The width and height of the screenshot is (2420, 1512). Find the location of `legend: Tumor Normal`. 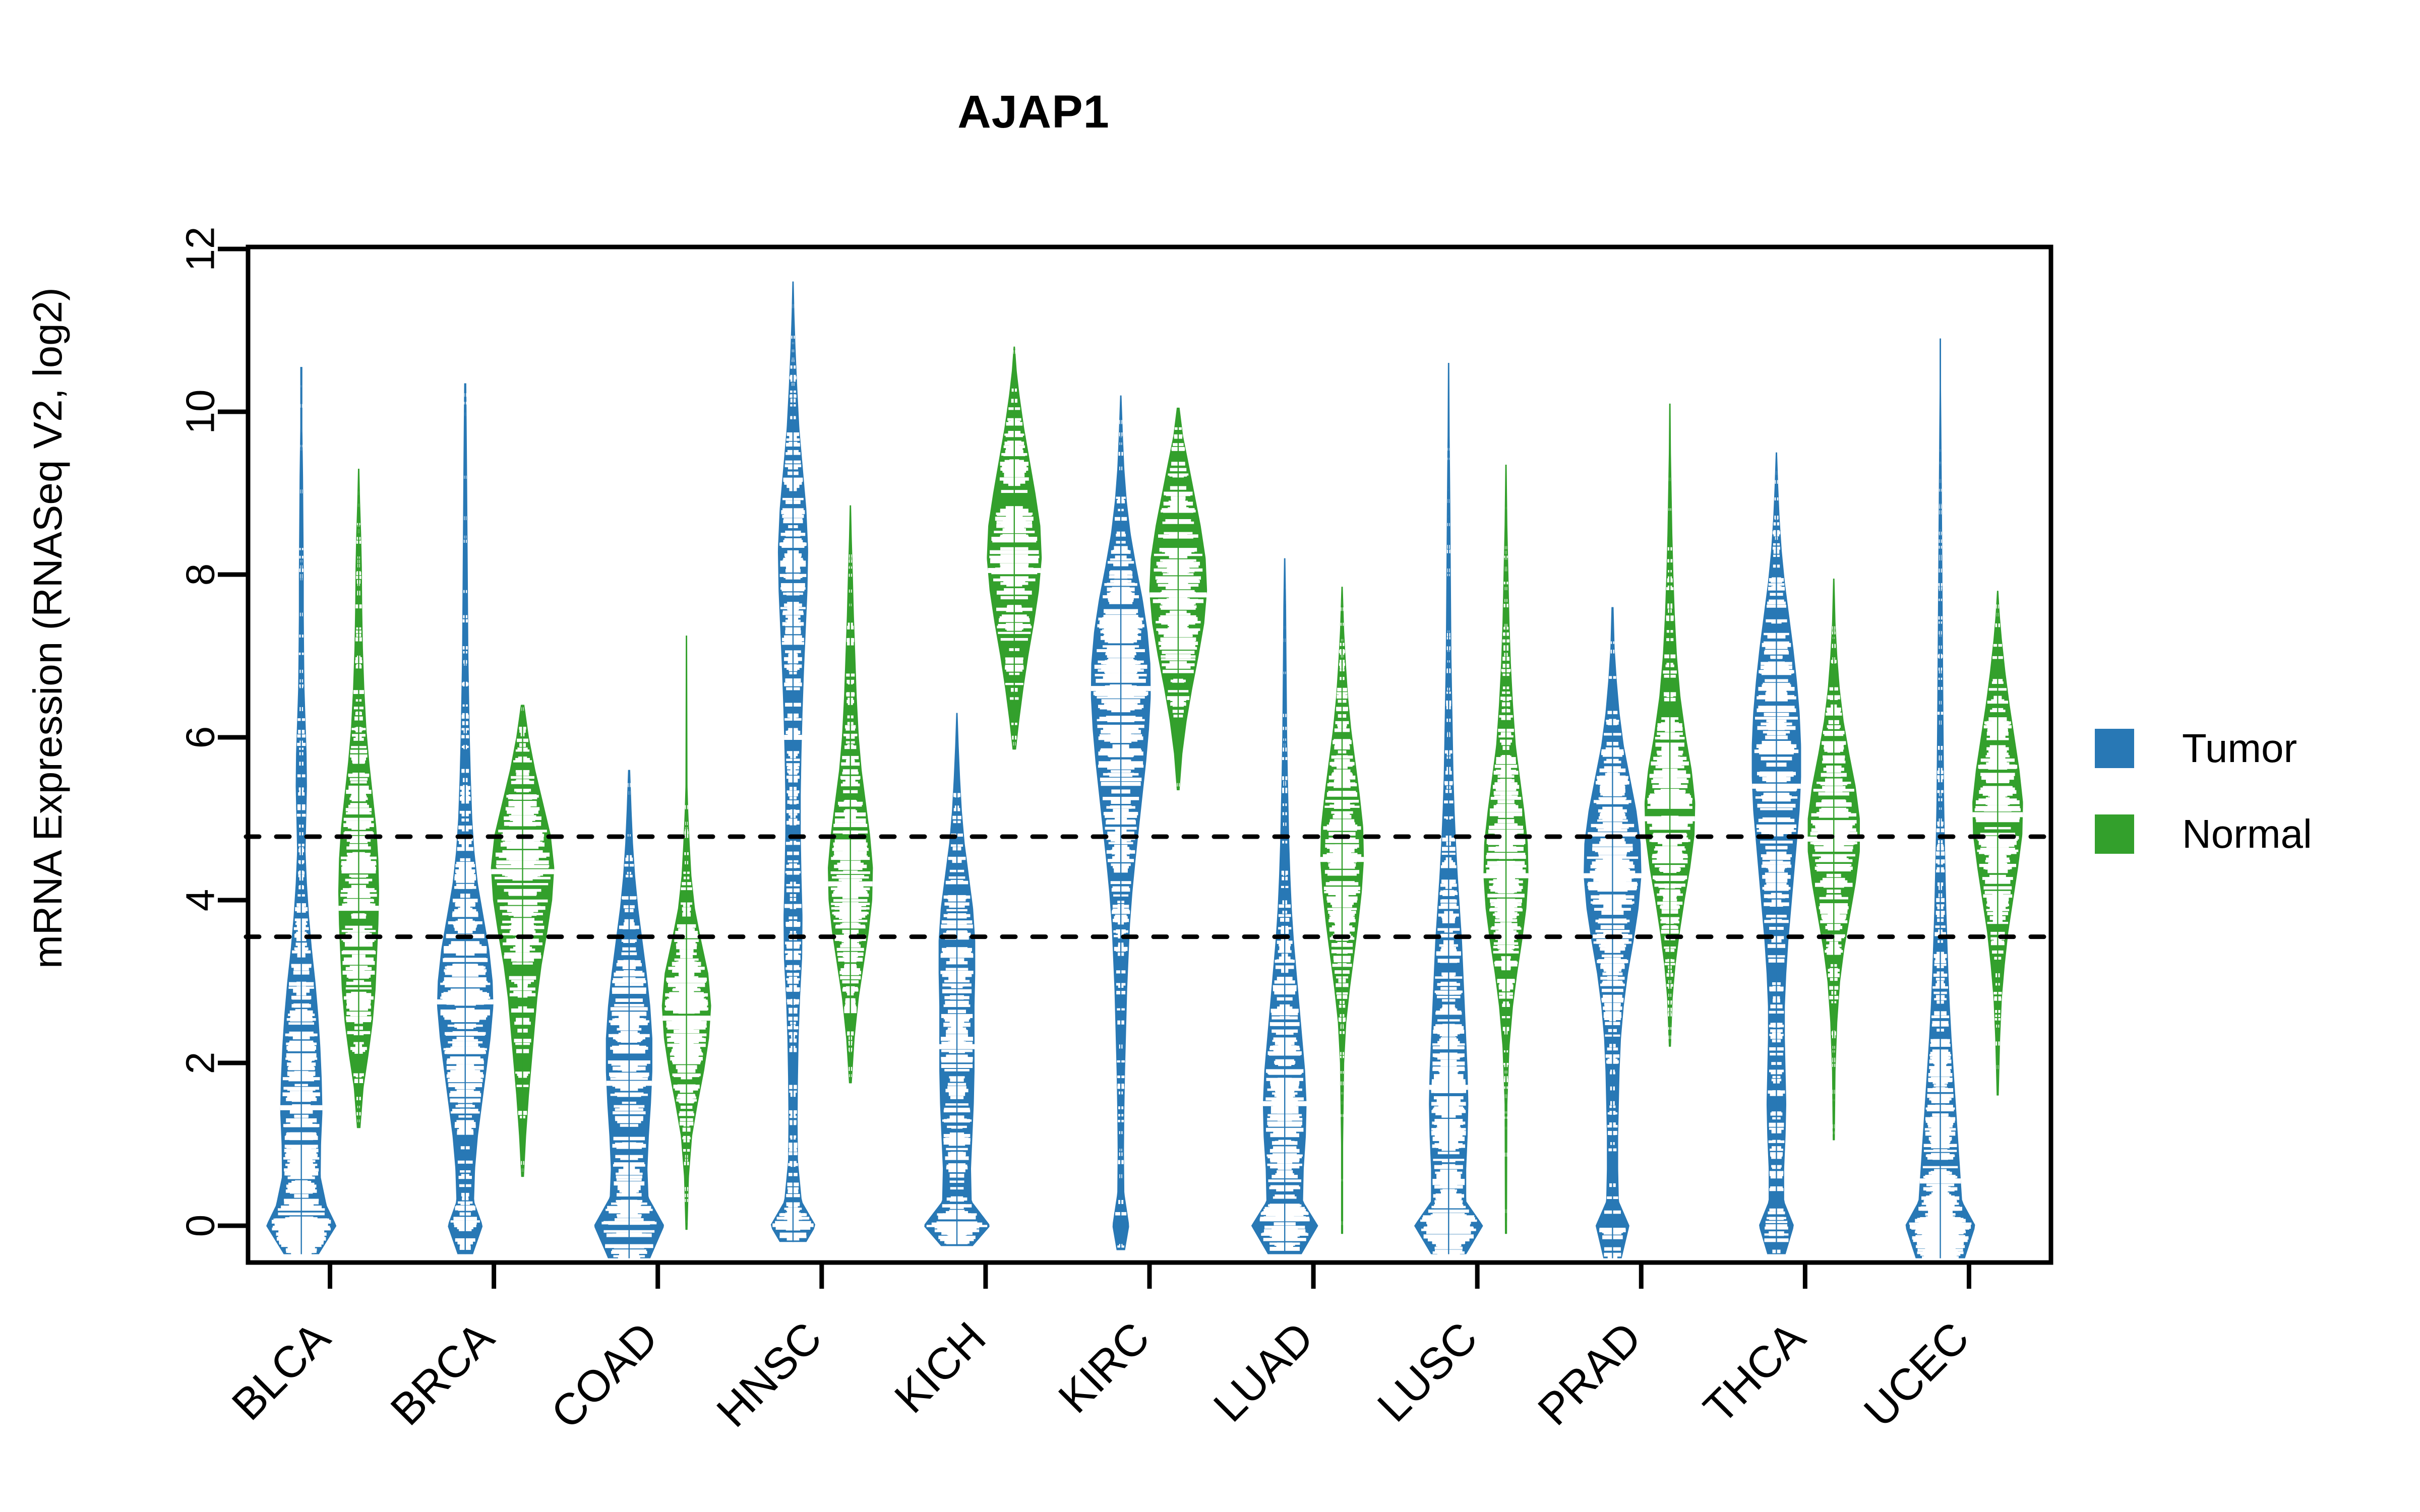

legend: Tumor Normal is located at coordinates (2203, 791).